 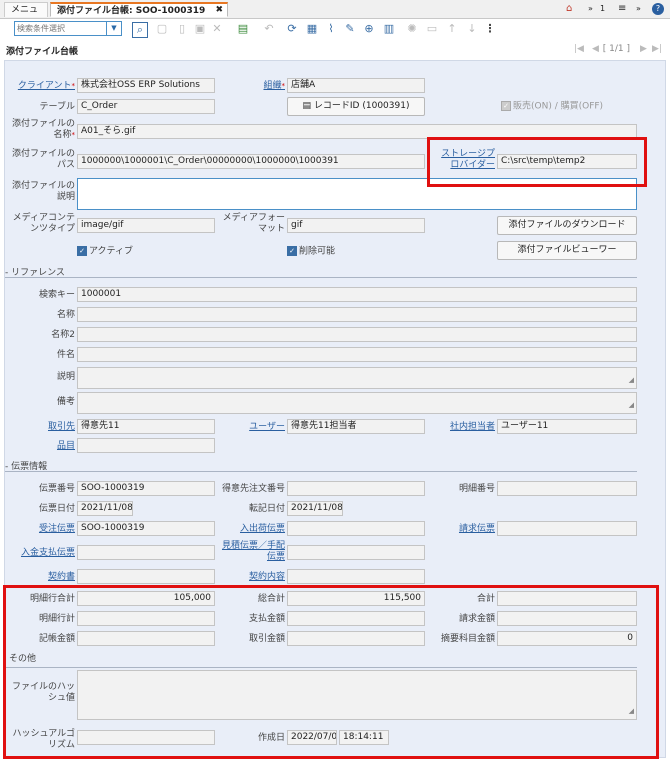 What do you see at coordinates (243, 29) in the screenshot?
I see `report-icon: ▤` at bounding box center [243, 29].